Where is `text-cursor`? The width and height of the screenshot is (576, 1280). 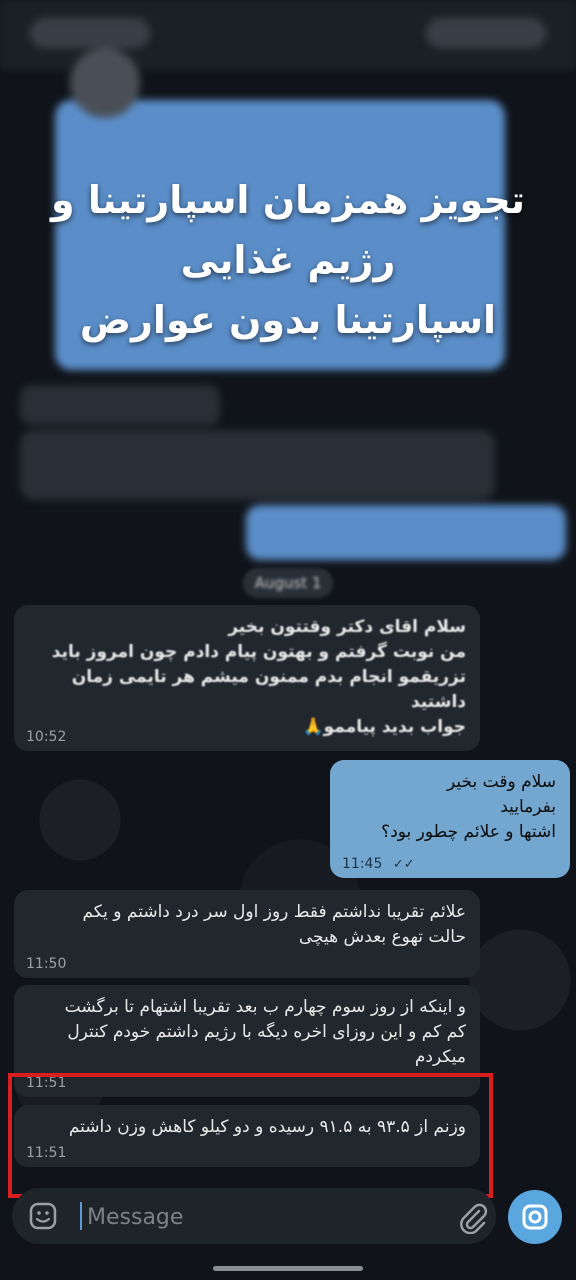
text-cursor is located at coordinates (81, 1216).